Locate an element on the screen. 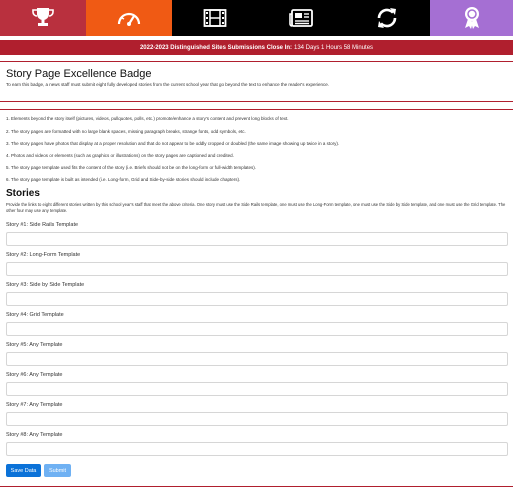 Image resolution: width=513 pixels, height=490 pixels. refresh-icon is located at coordinates (387, 18).